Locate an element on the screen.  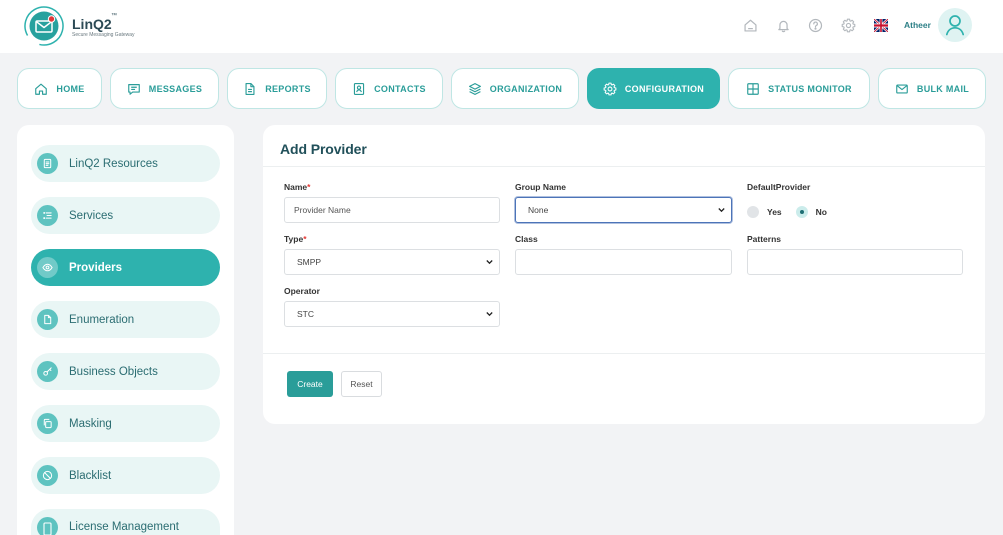
group-name-select-wrap: None is located at coordinates (623, 210).